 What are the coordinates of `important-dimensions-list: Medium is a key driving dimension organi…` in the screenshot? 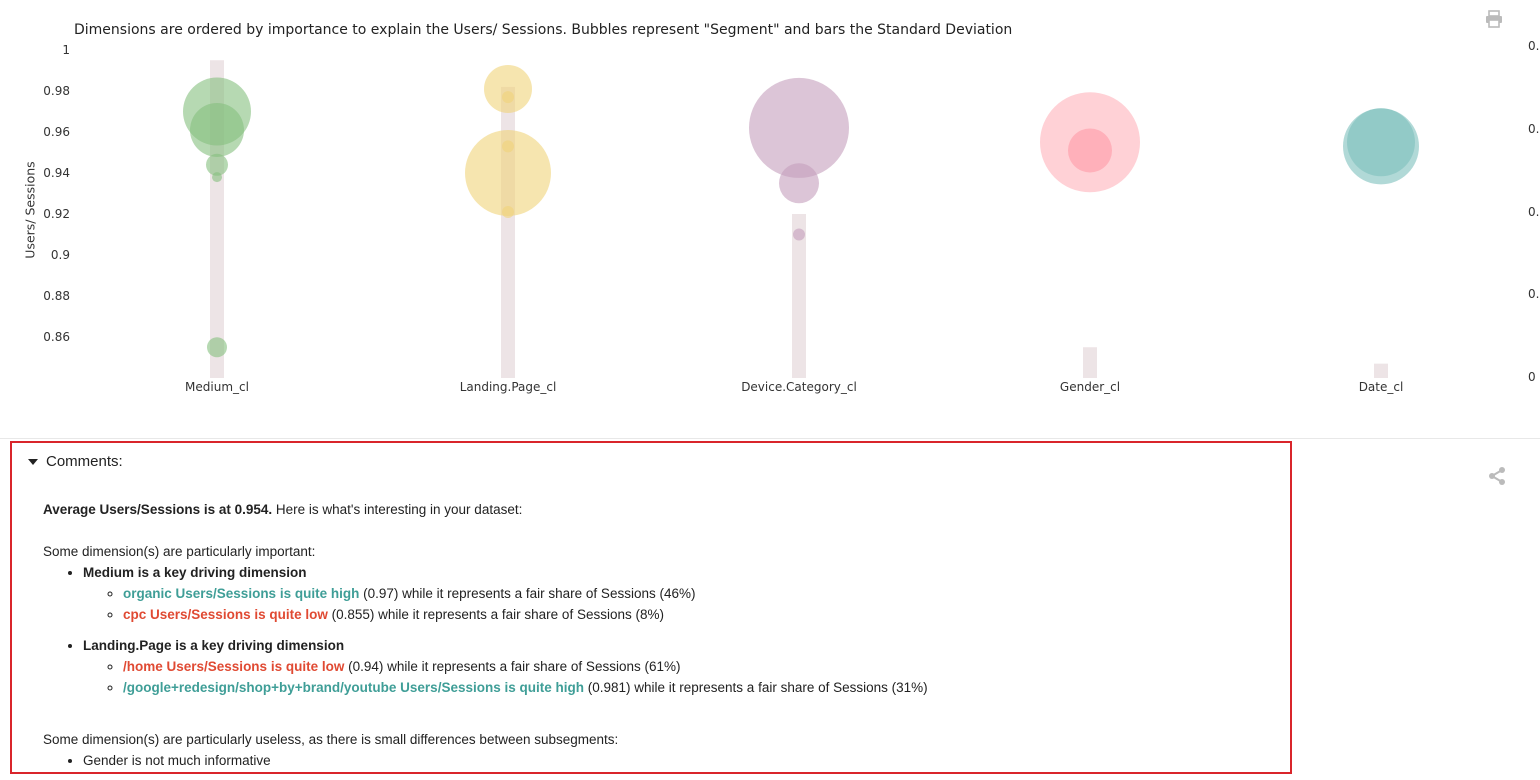 It's located at (661, 630).